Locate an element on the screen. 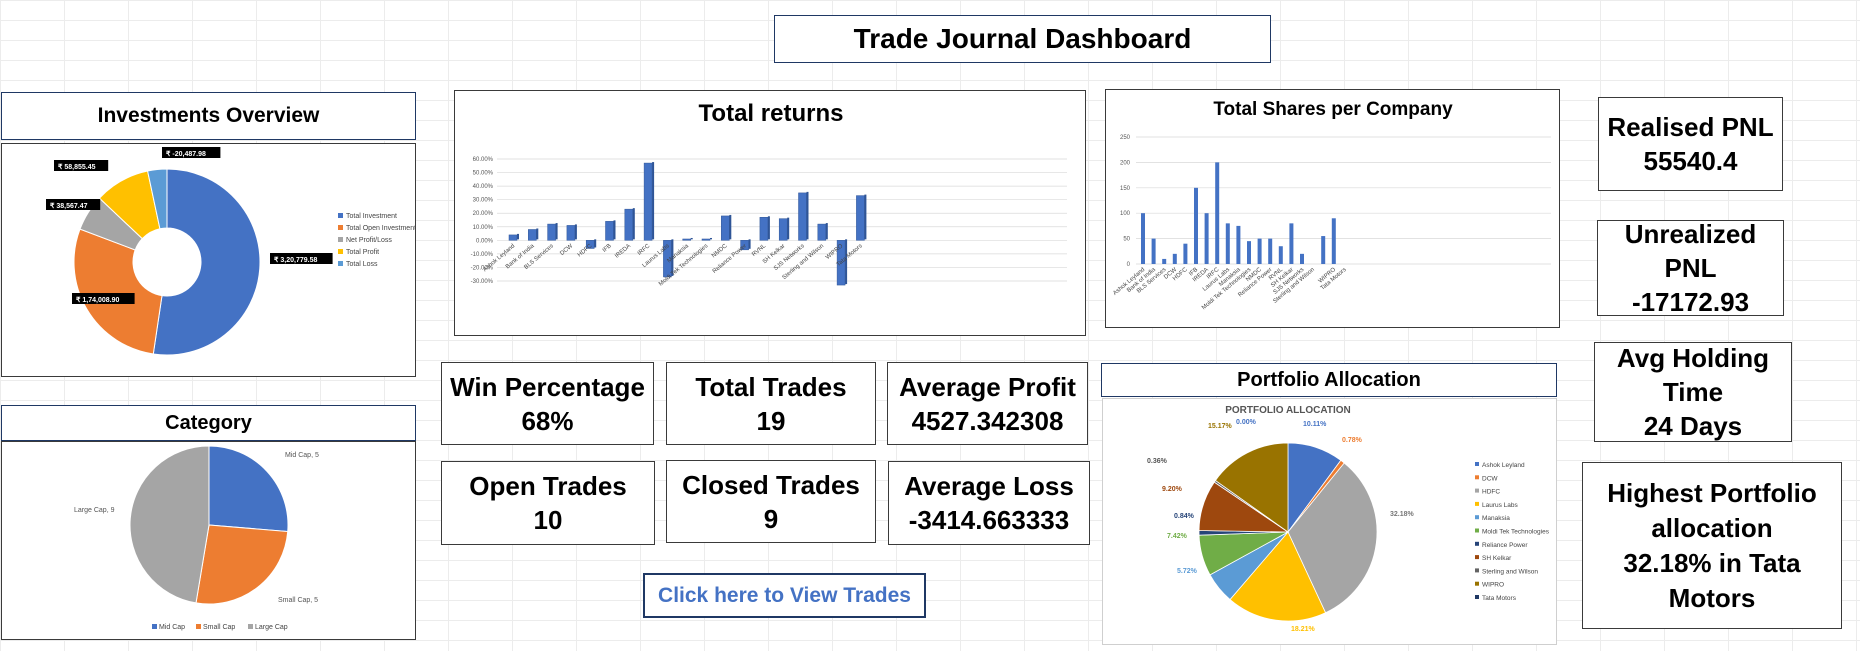  legend-label: Tata Motors is located at coordinates (1499, 598).